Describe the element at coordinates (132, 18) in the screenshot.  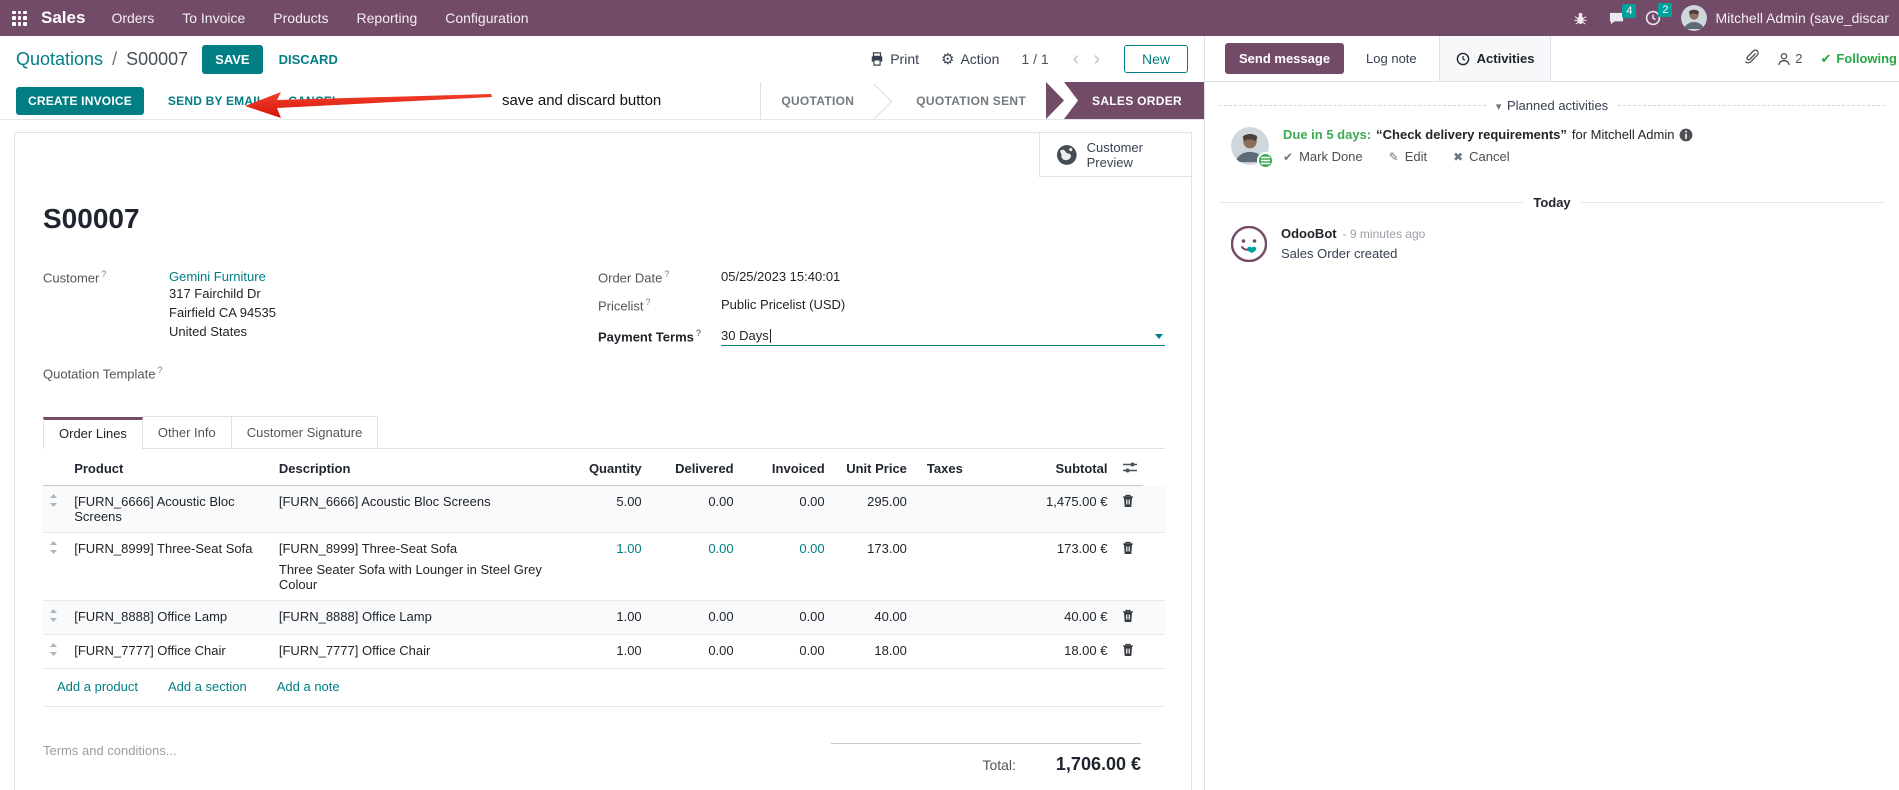
I see `menu-orders: Orders` at that location.